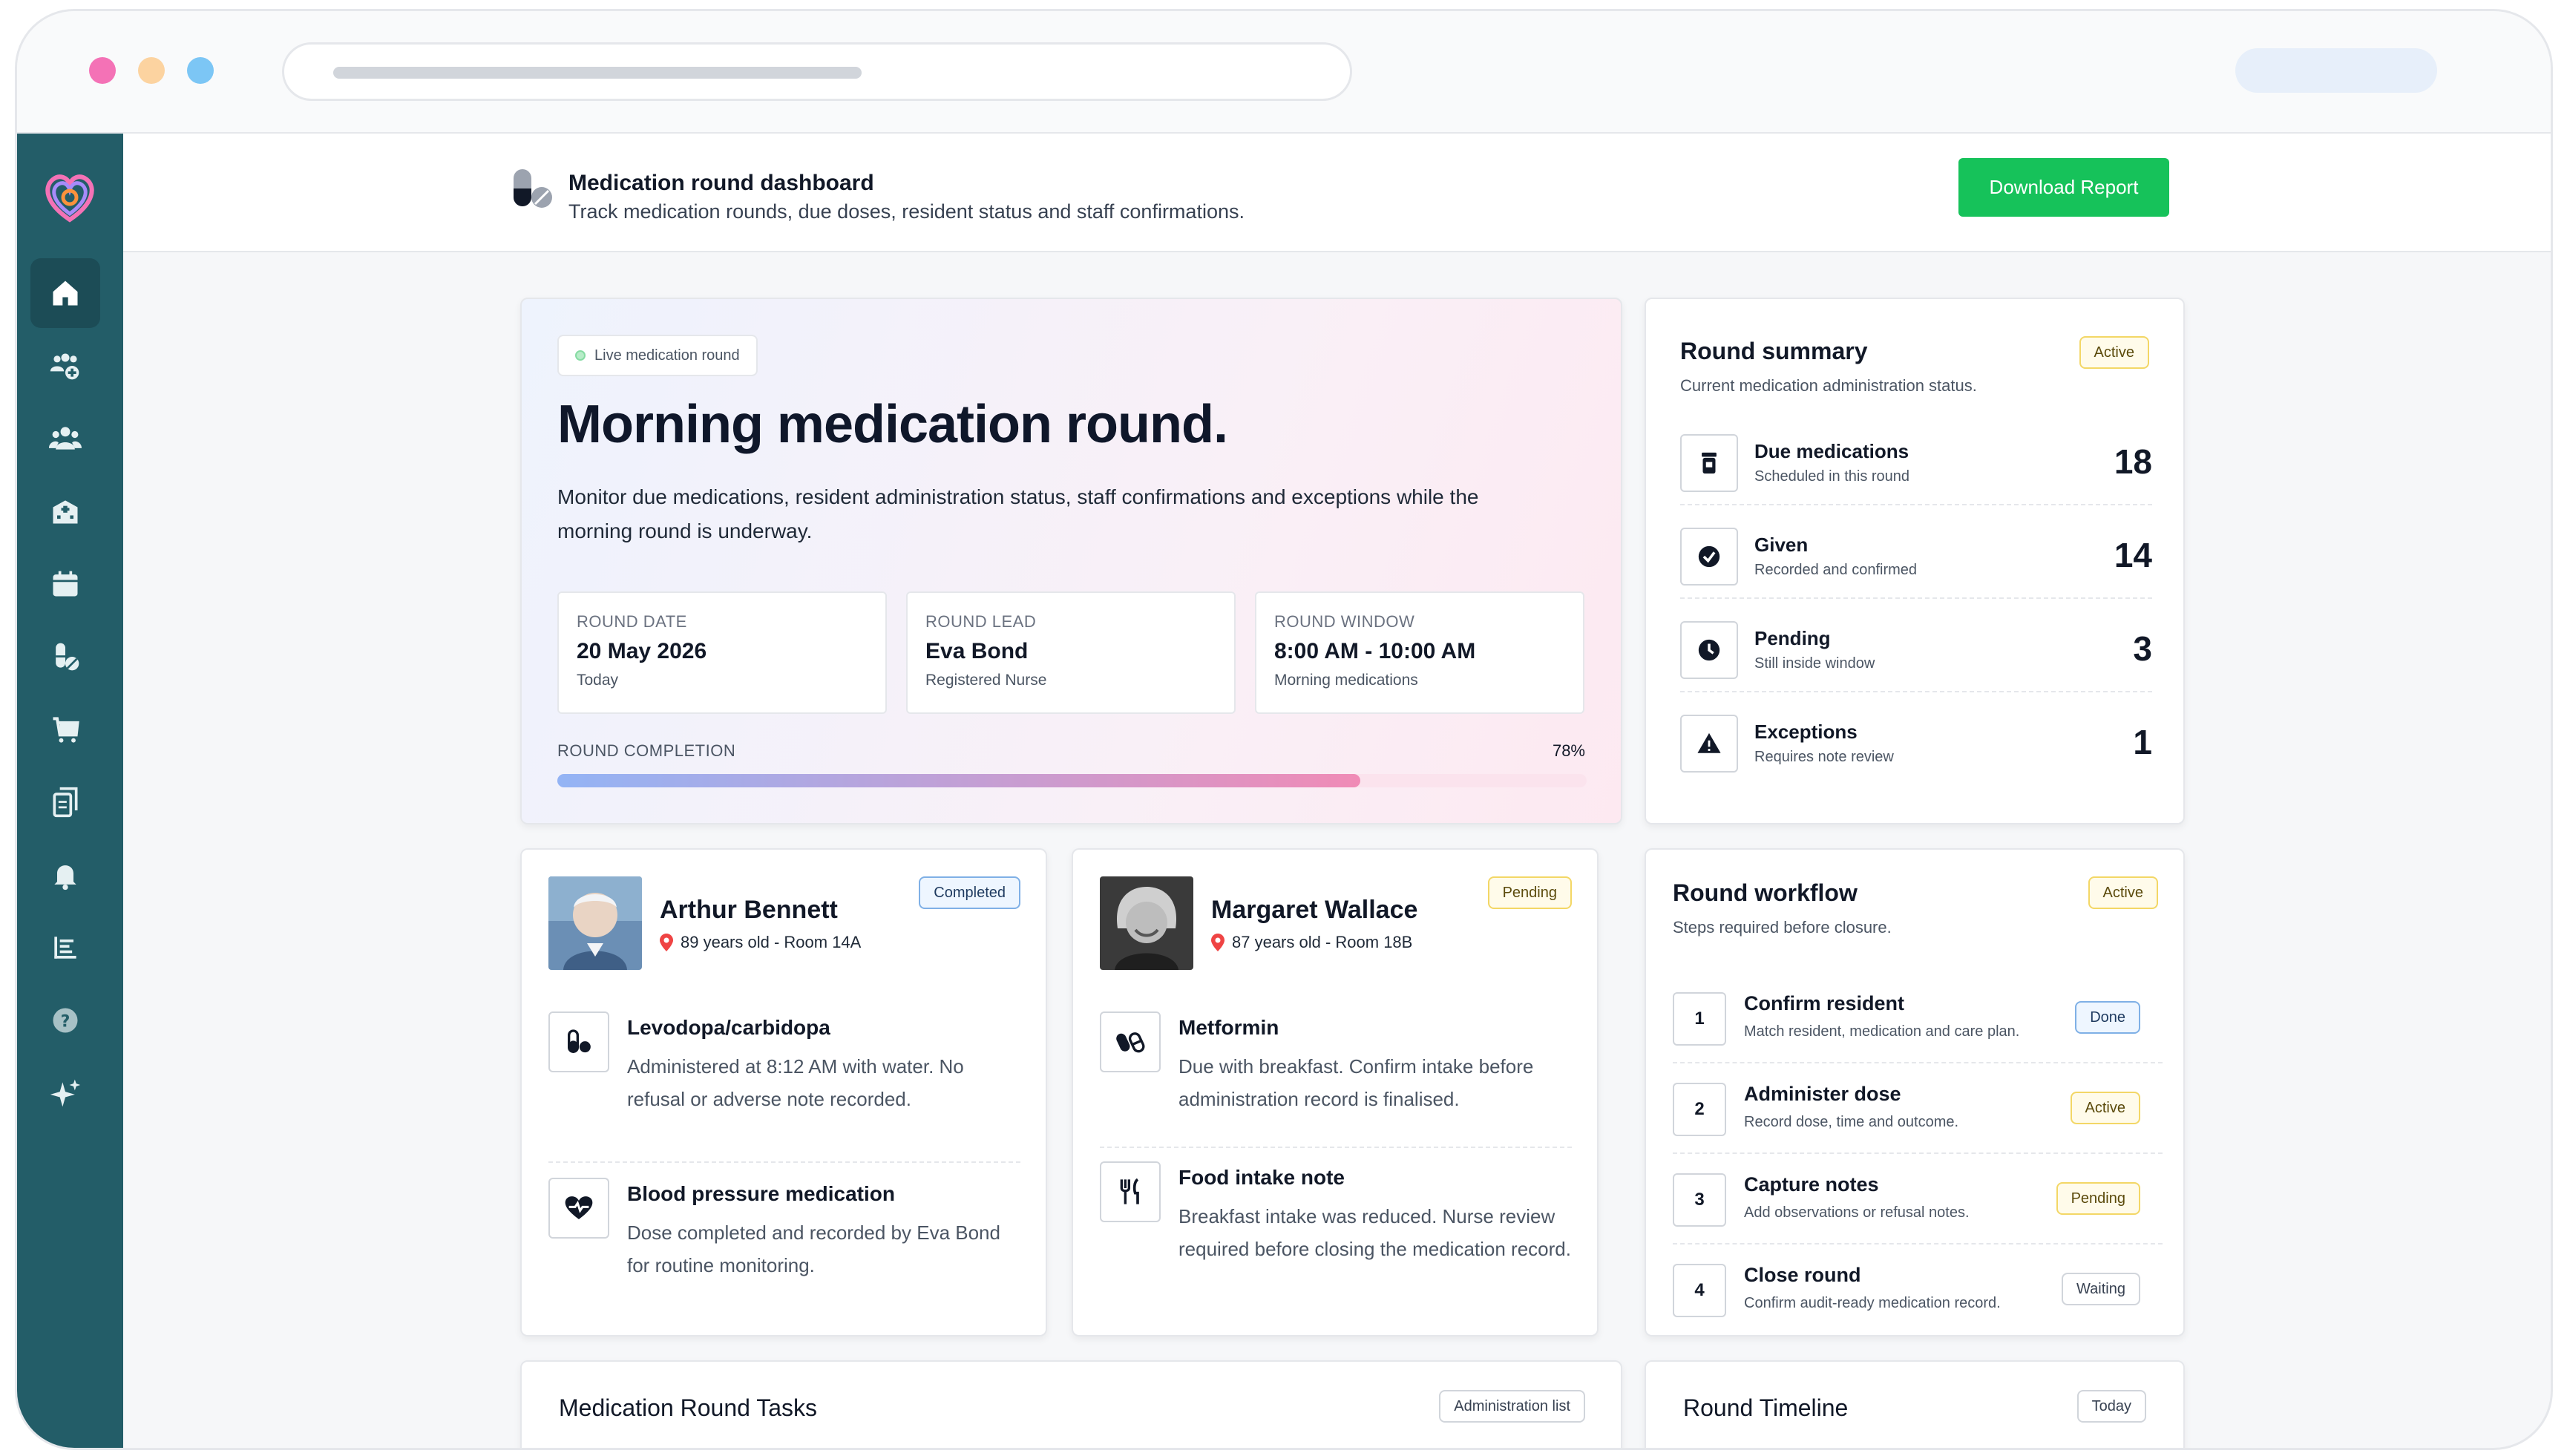 The width and height of the screenshot is (2567, 1456). I want to click on round-date-sub: Today, so click(598, 681).